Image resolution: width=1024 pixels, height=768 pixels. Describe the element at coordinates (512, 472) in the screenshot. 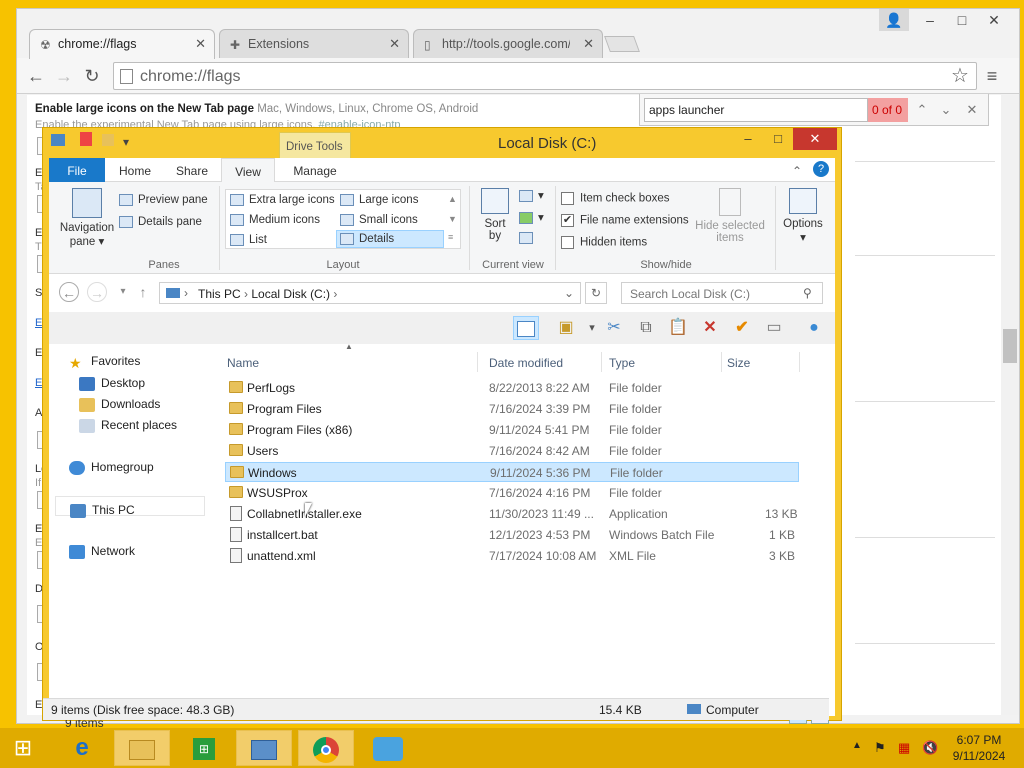

I see `table-row: Windows 9/11/2024 5:36 PM File folder` at that location.